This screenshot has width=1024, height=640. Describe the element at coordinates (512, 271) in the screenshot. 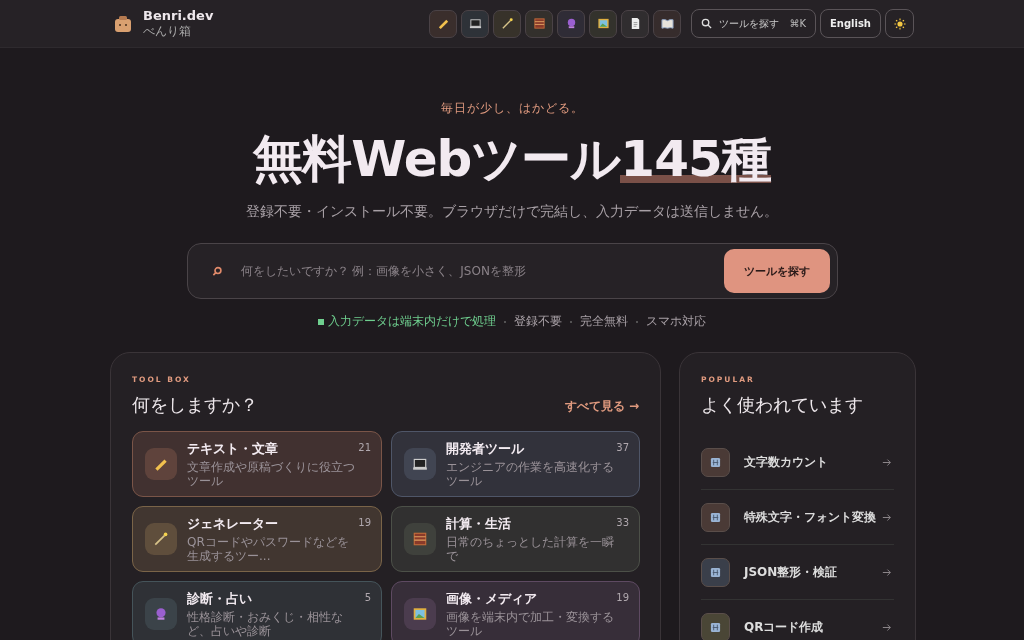

I see `tool-search-field: 何をしたいですか？ 例：画像を小さく、JSONを整形 ツールを探す` at that location.